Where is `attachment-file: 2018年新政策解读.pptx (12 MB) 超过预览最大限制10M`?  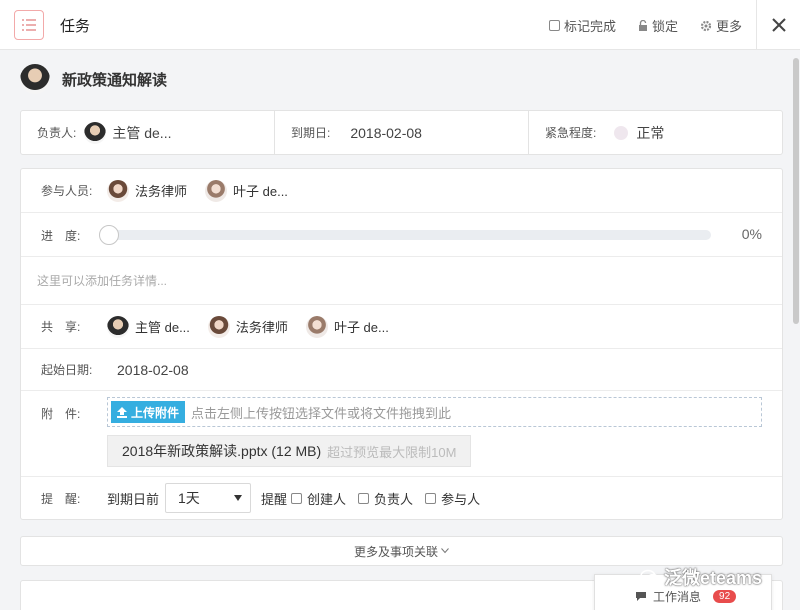 attachment-file: 2018年新政策解读.pptx (12 MB) 超过预览最大限制10M is located at coordinates (289, 451).